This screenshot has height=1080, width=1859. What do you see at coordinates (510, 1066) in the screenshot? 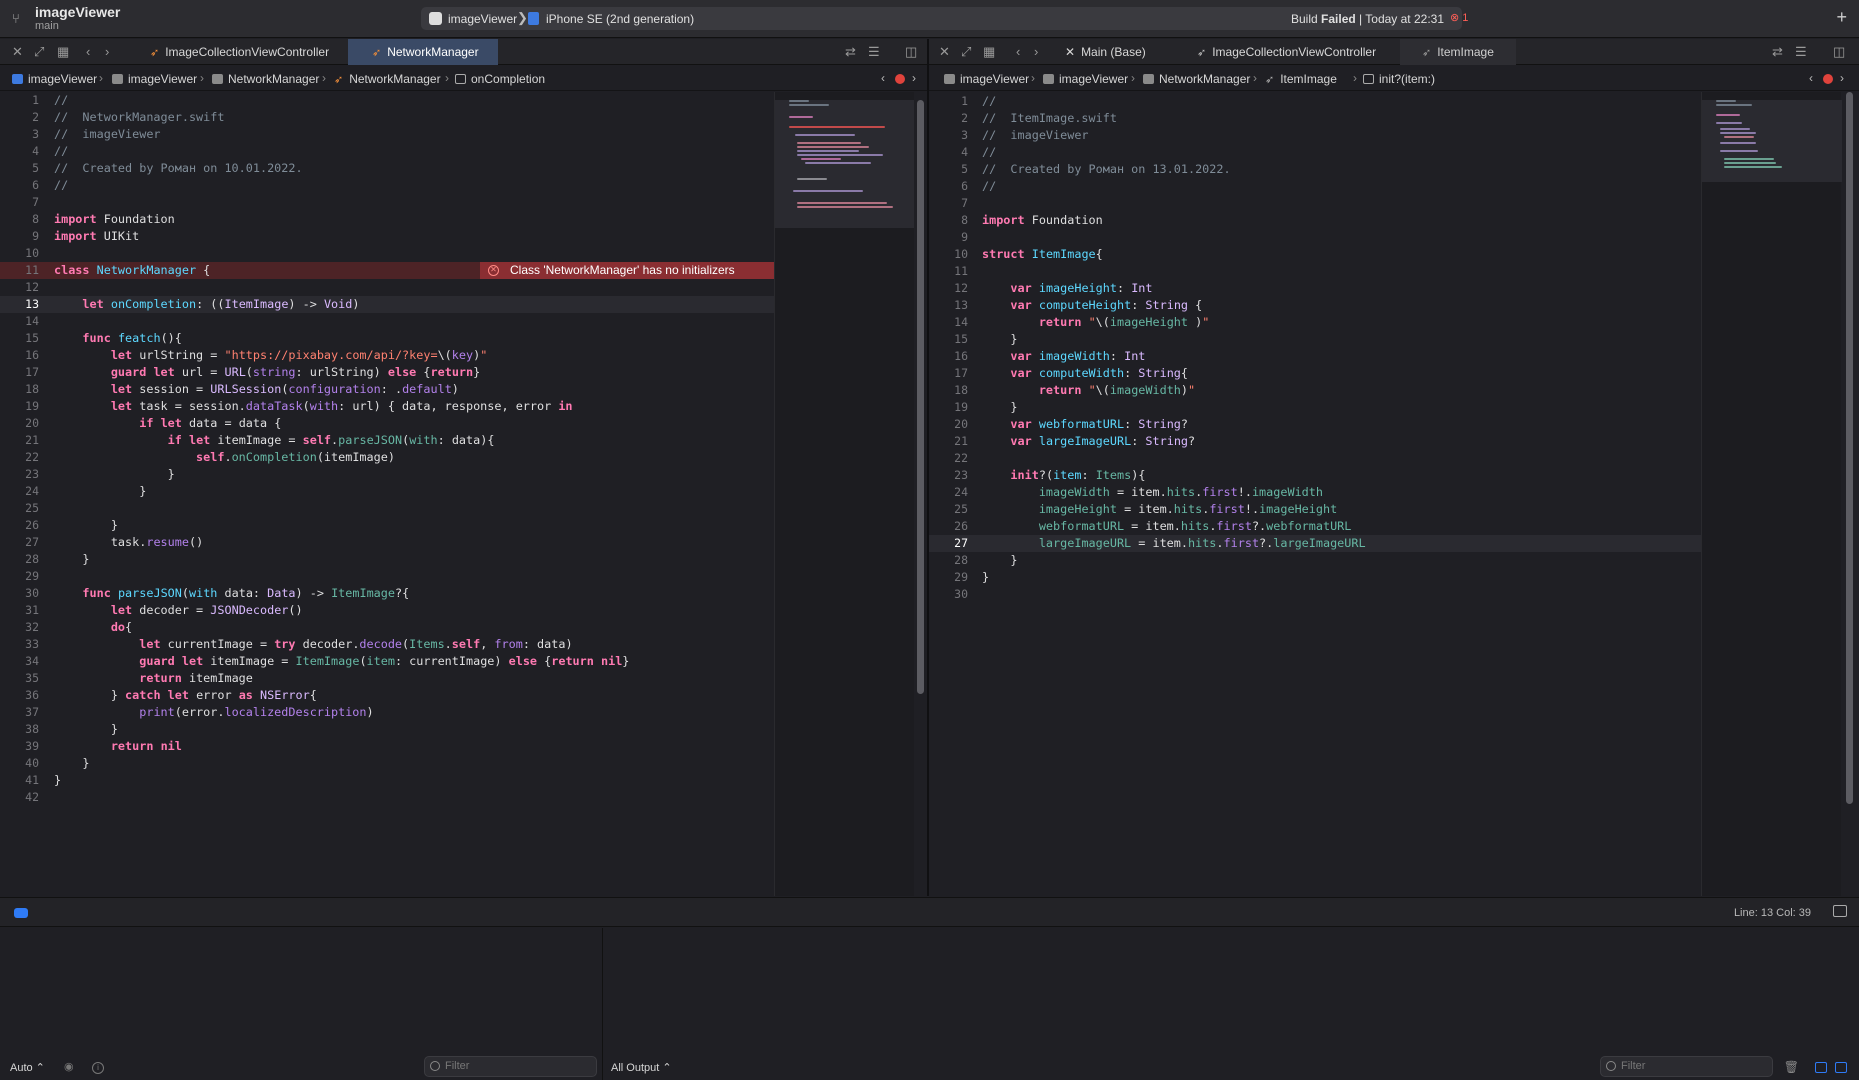
I see `variables-filter-field: Filter` at bounding box center [510, 1066].